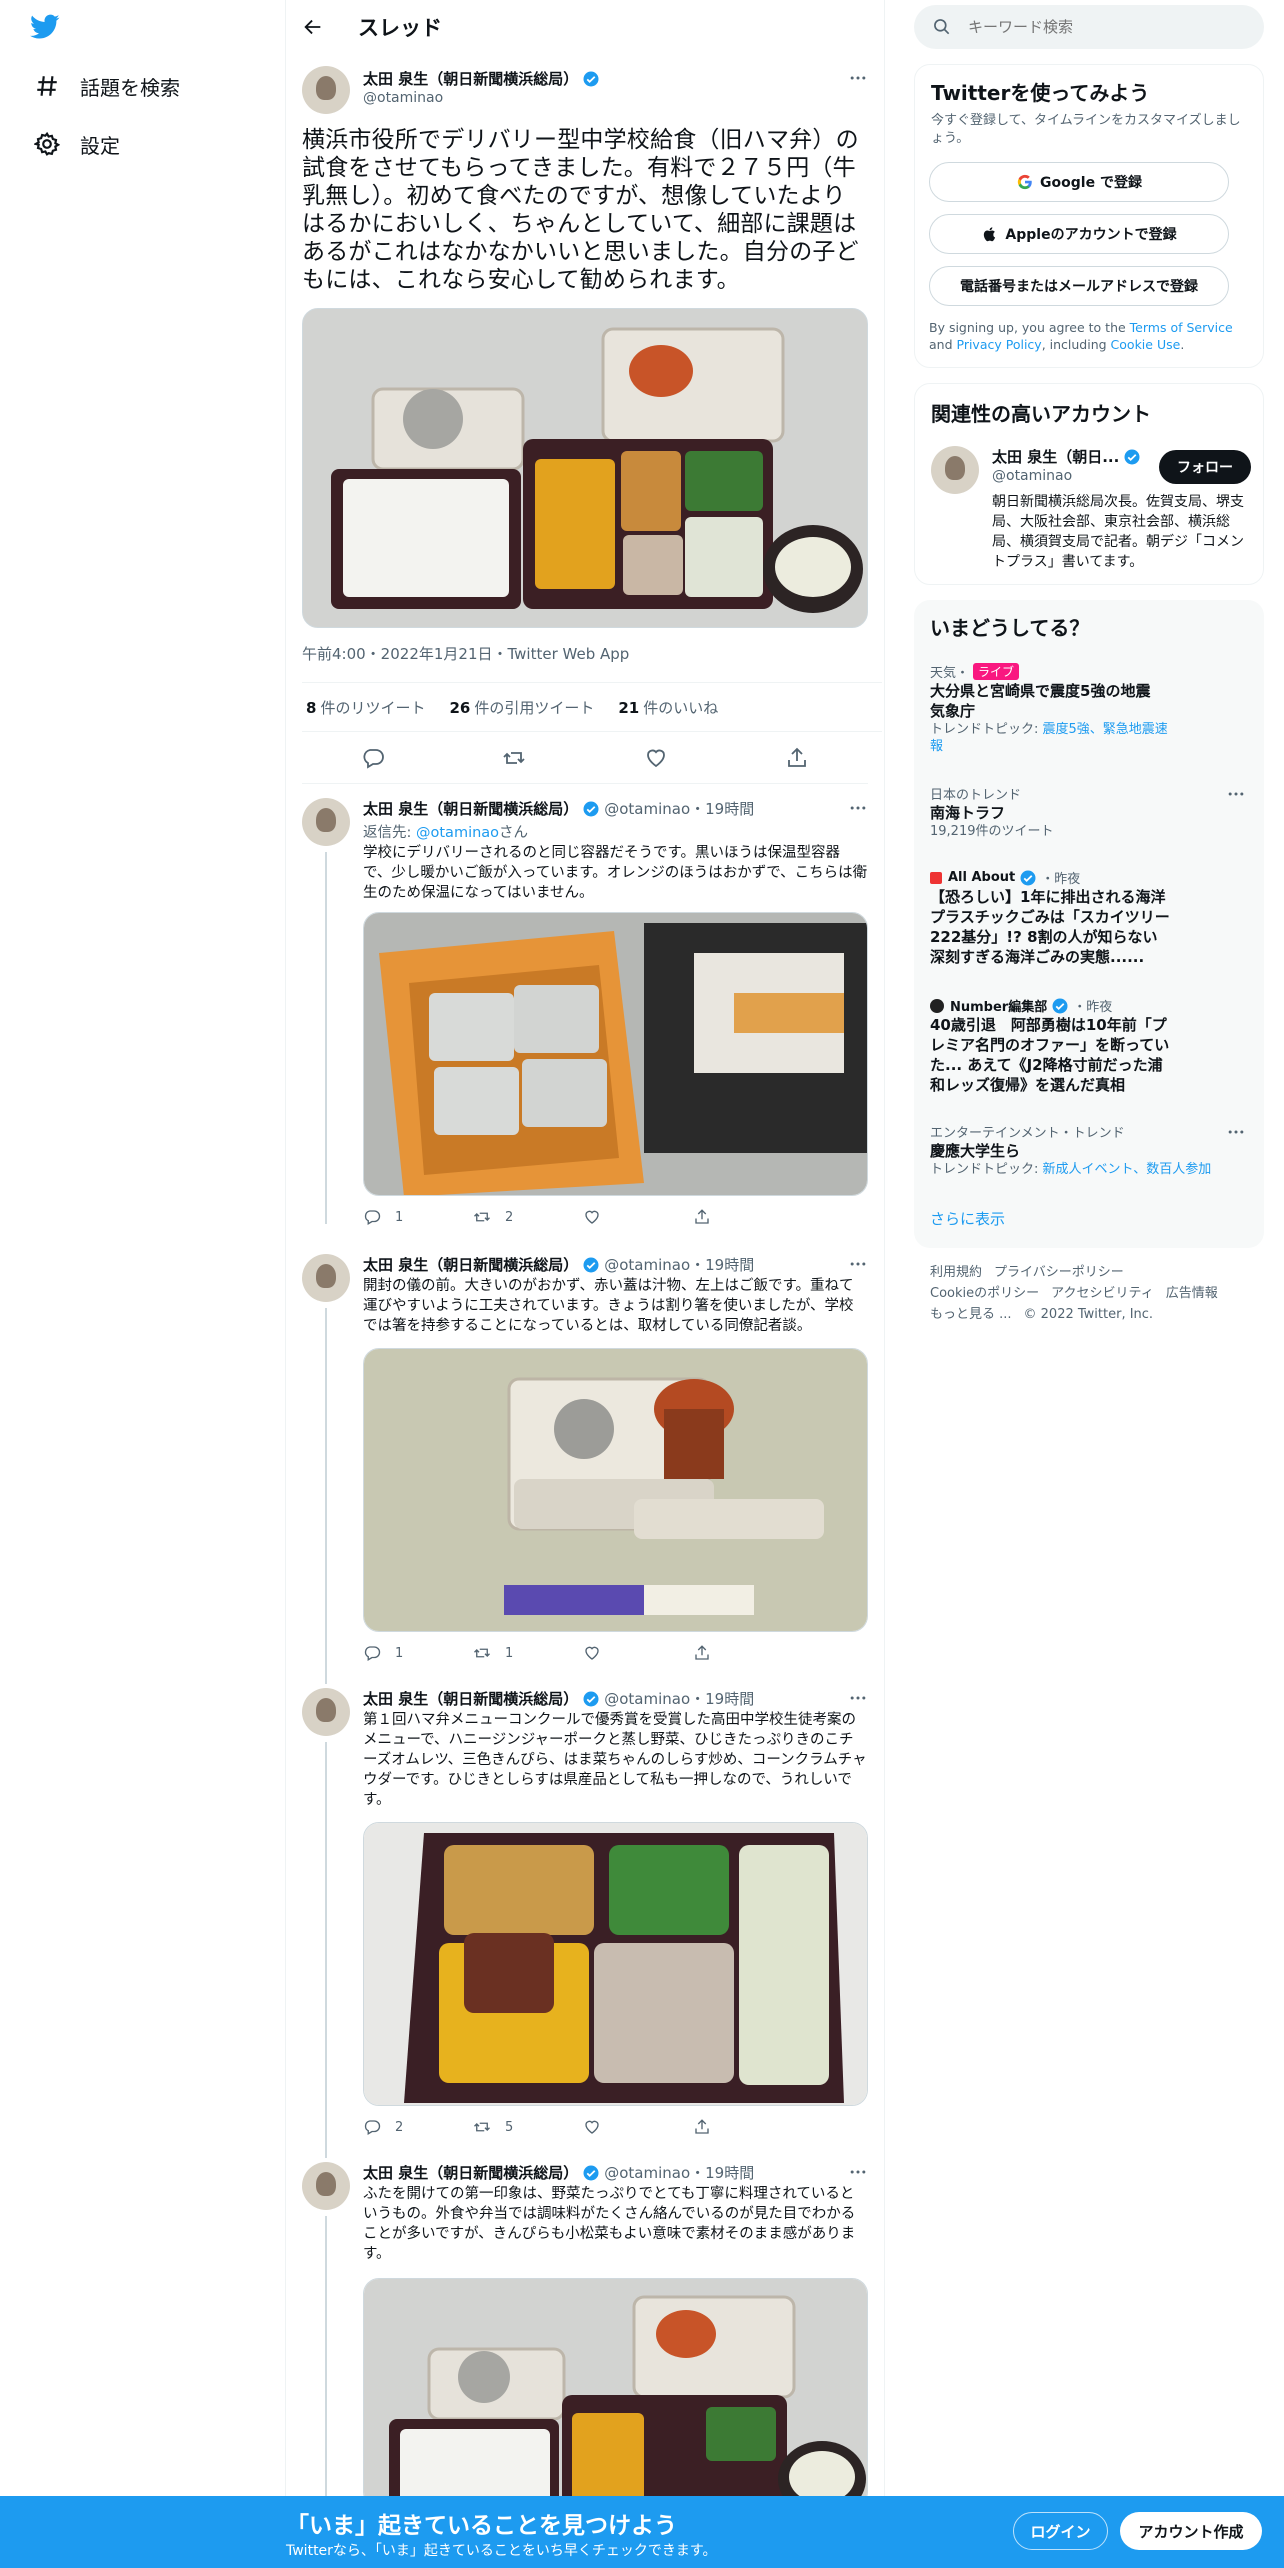  I want to click on privacy-link: Privacy Policy, so click(999, 344).